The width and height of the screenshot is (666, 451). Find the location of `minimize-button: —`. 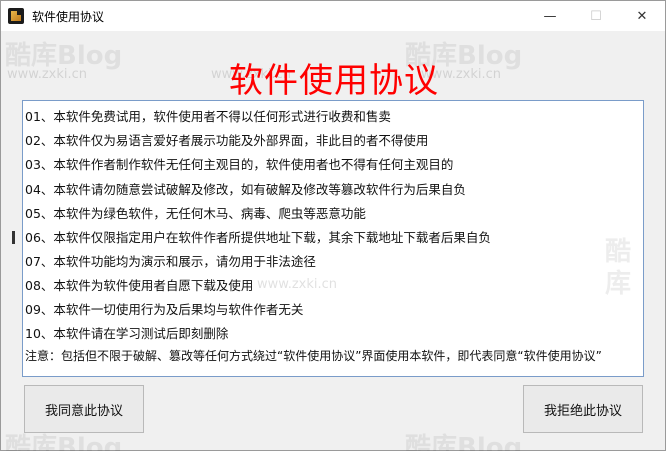

minimize-button: — is located at coordinates (550, 16).